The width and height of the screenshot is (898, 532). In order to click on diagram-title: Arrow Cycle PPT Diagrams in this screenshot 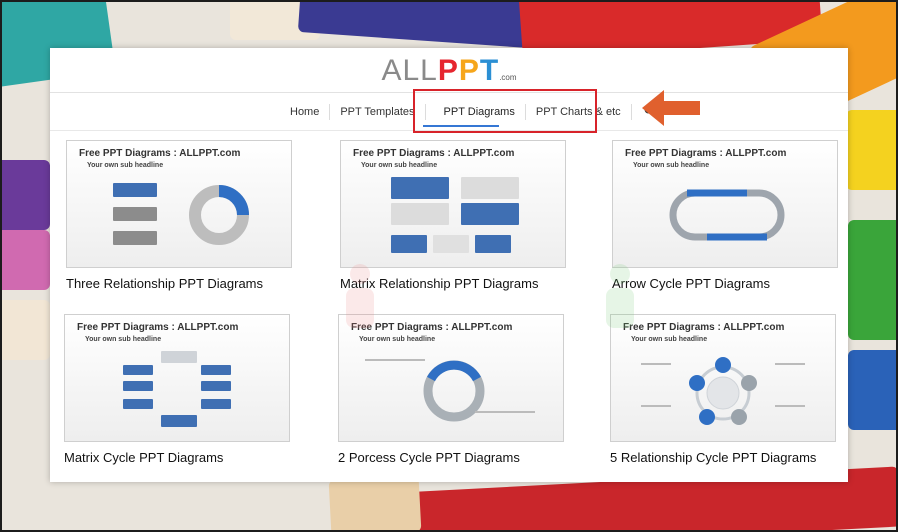, I will do `click(691, 283)`.